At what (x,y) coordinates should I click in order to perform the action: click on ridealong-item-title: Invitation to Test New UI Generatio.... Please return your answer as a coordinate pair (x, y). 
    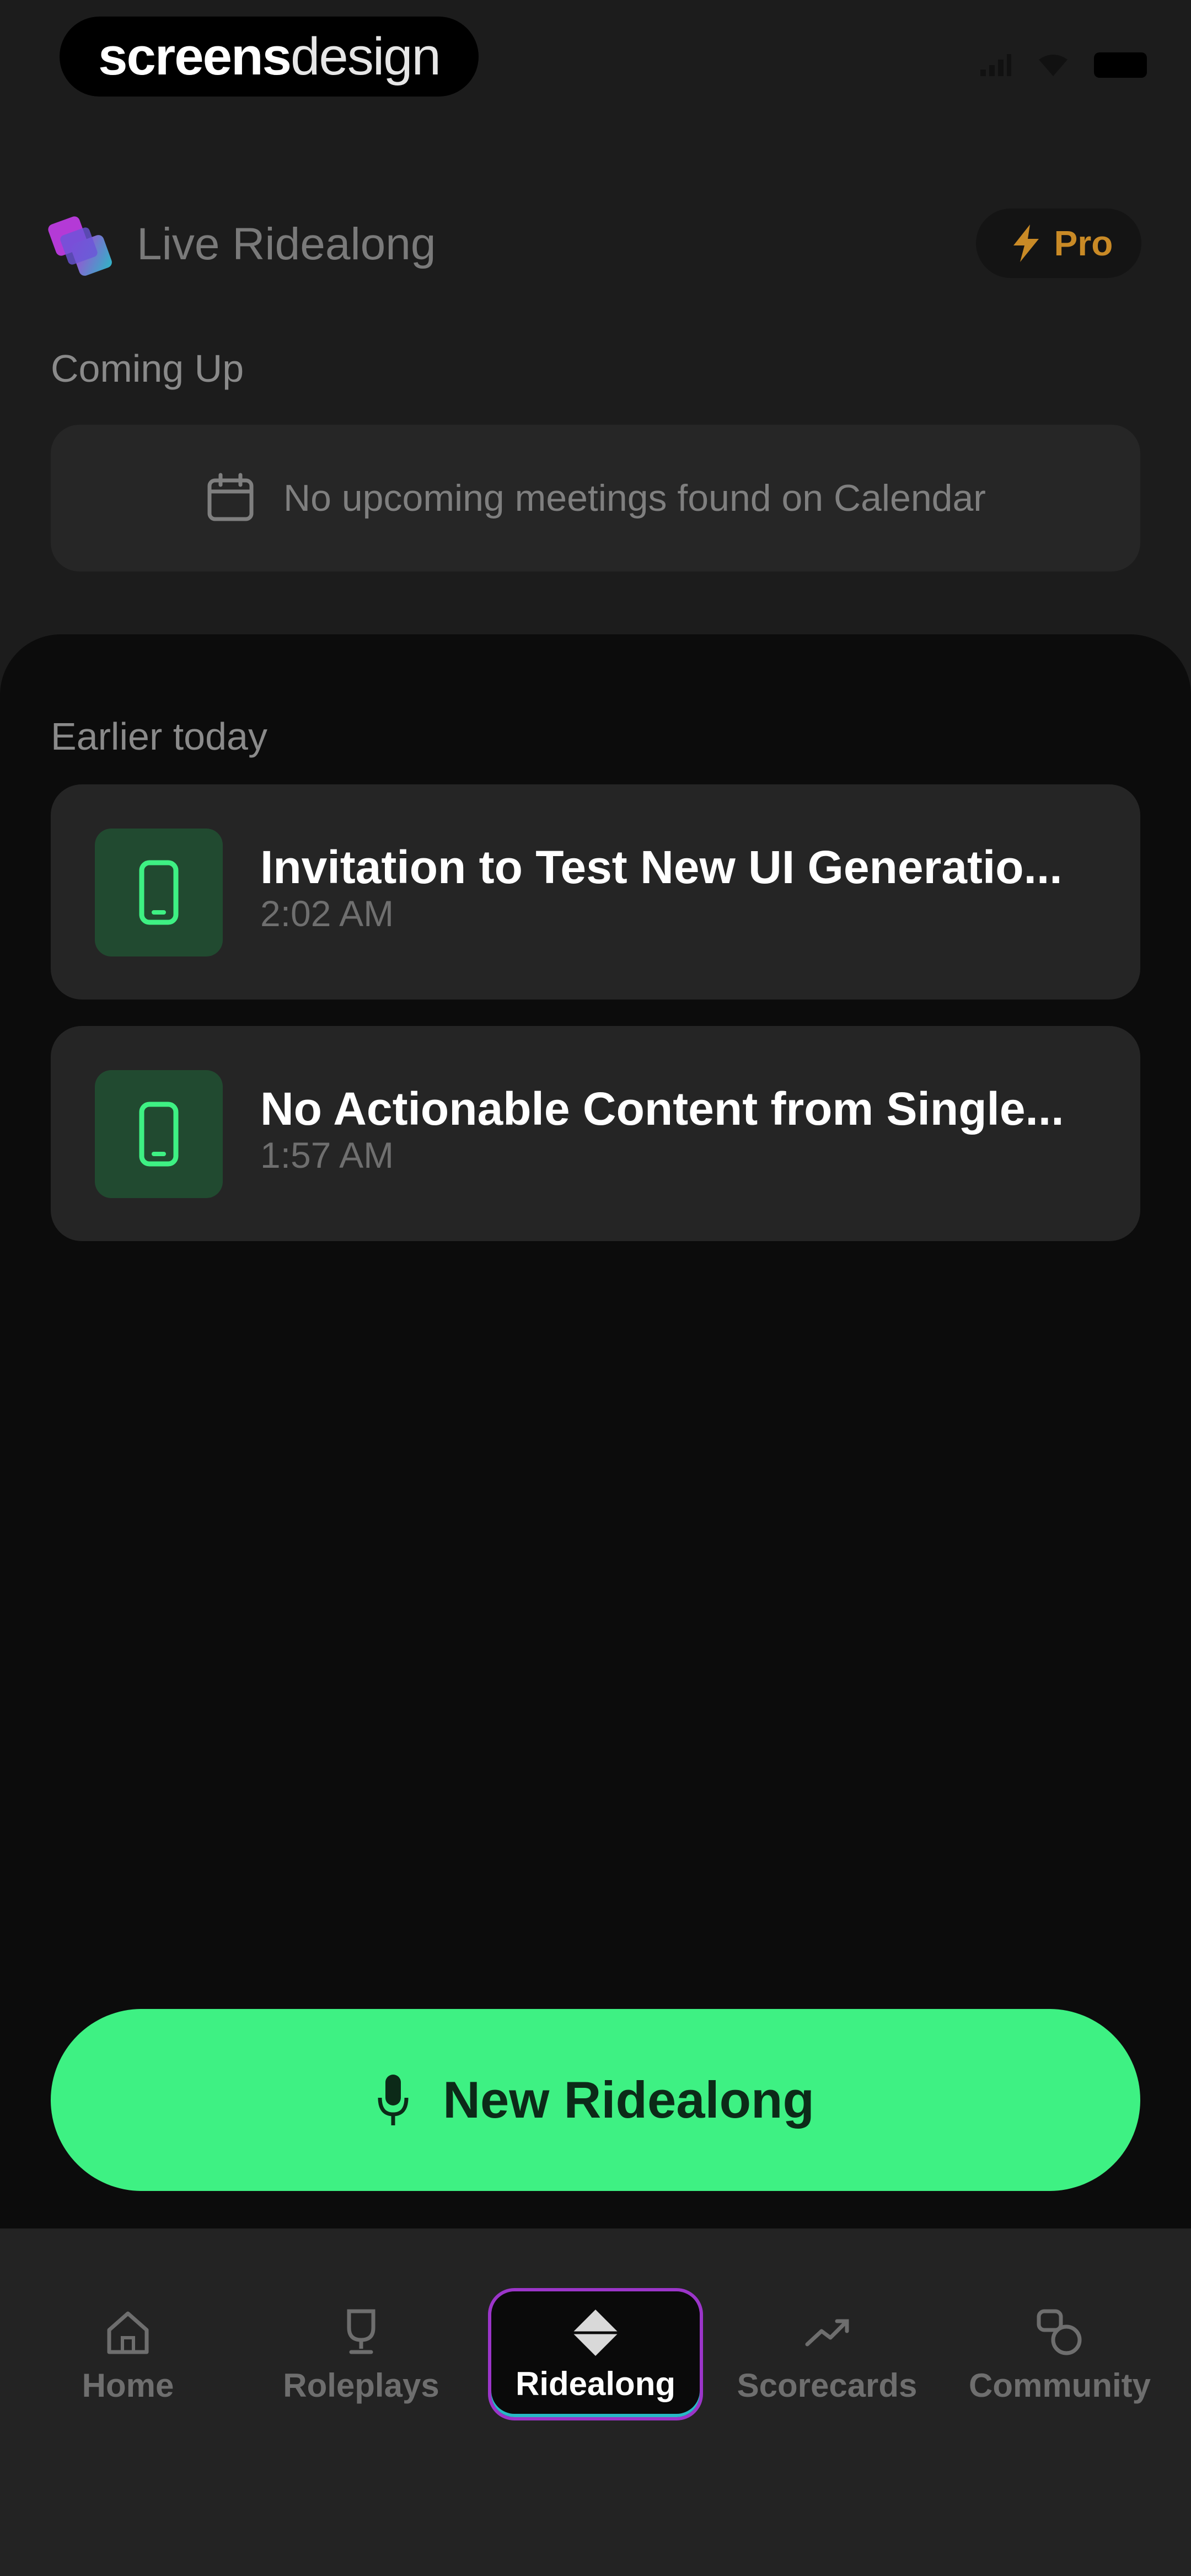
    Looking at the image, I should click on (661, 867).